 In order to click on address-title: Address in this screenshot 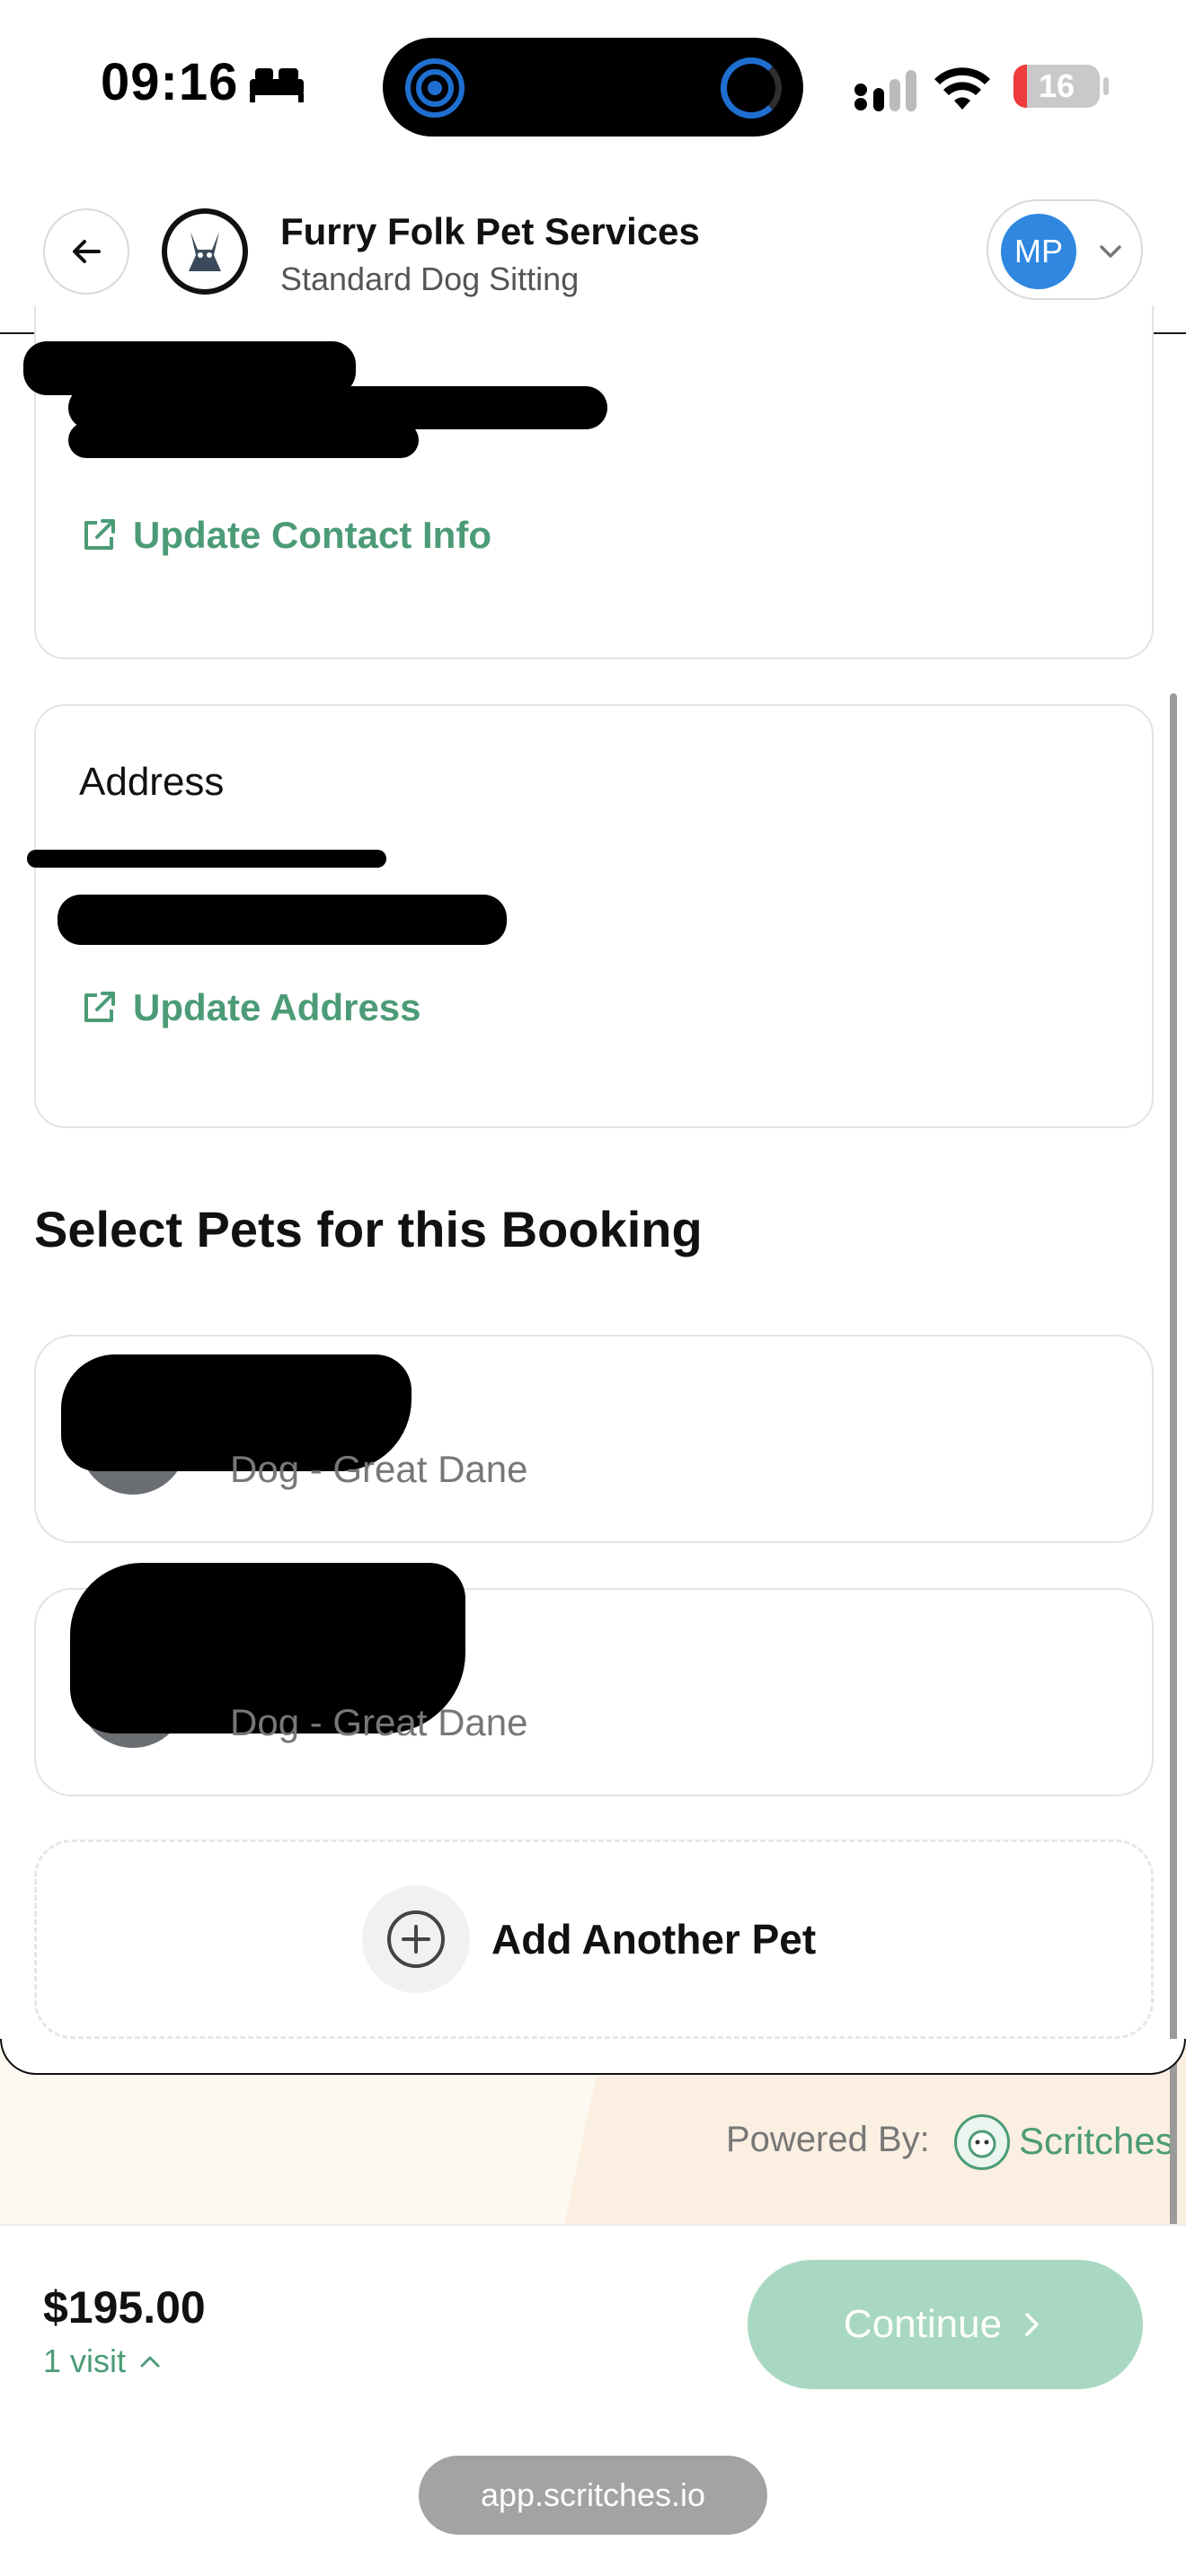, I will do `click(152, 782)`.